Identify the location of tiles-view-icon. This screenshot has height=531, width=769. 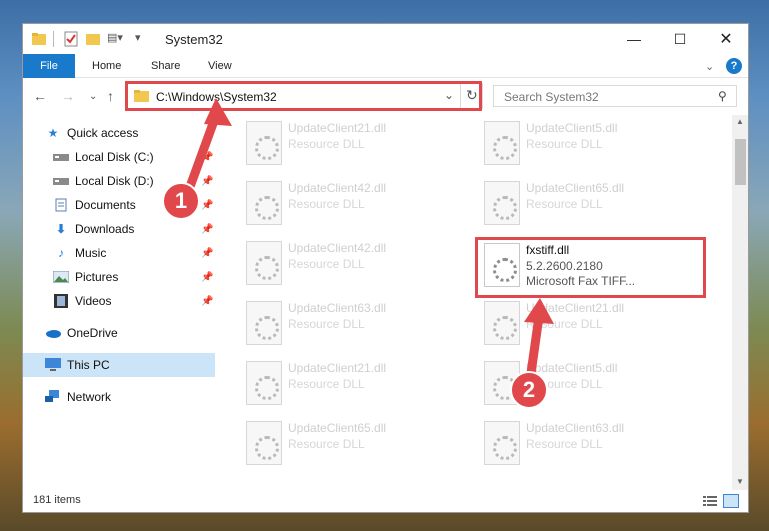
(731, 501).